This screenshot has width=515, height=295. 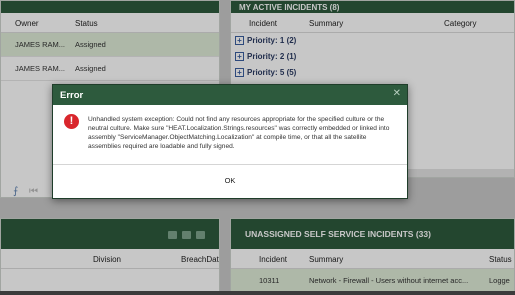 What do you see at coordinates (397, 93) in the screenshot?
I see `close-icon: ✕` at bounding box center [397, 93].